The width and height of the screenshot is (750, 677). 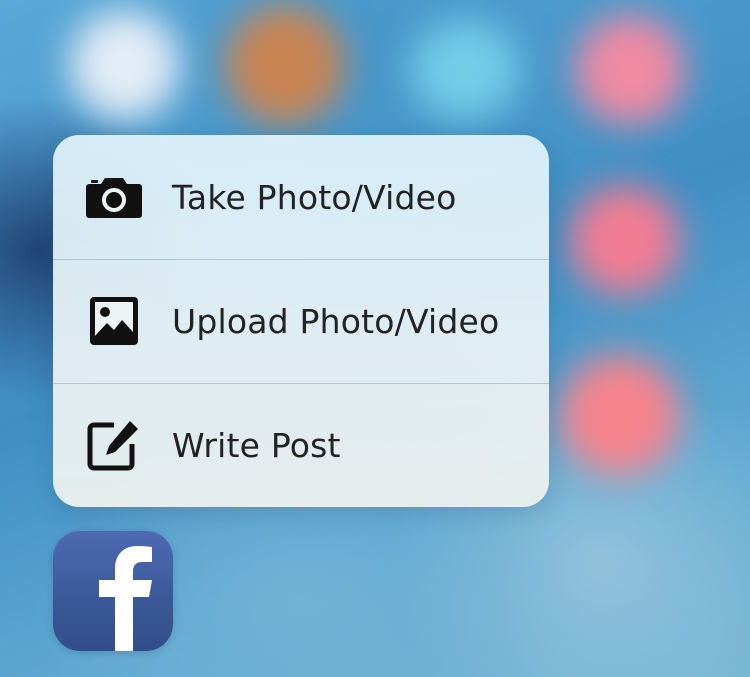 I want to click on facebook-app-icon, so click(x=113, y=591).